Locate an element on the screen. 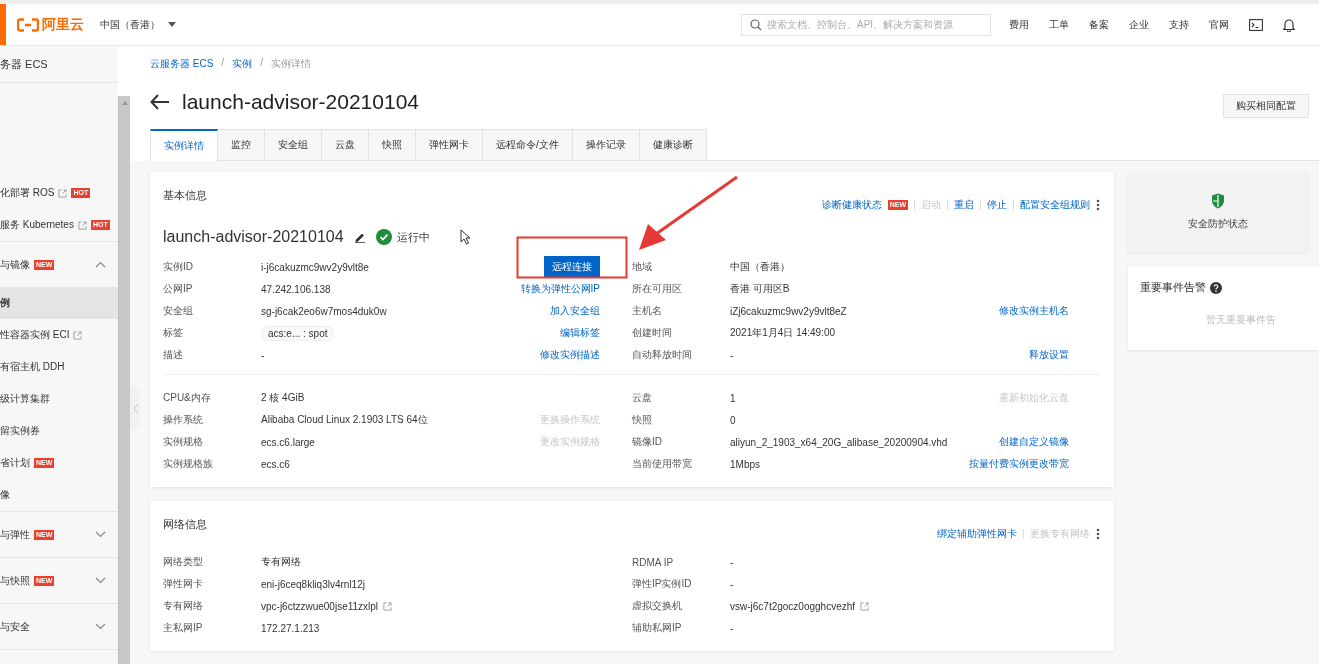 The image size is (1319, 664). nav-link: 备案 is located at coordinates (1099, 24).